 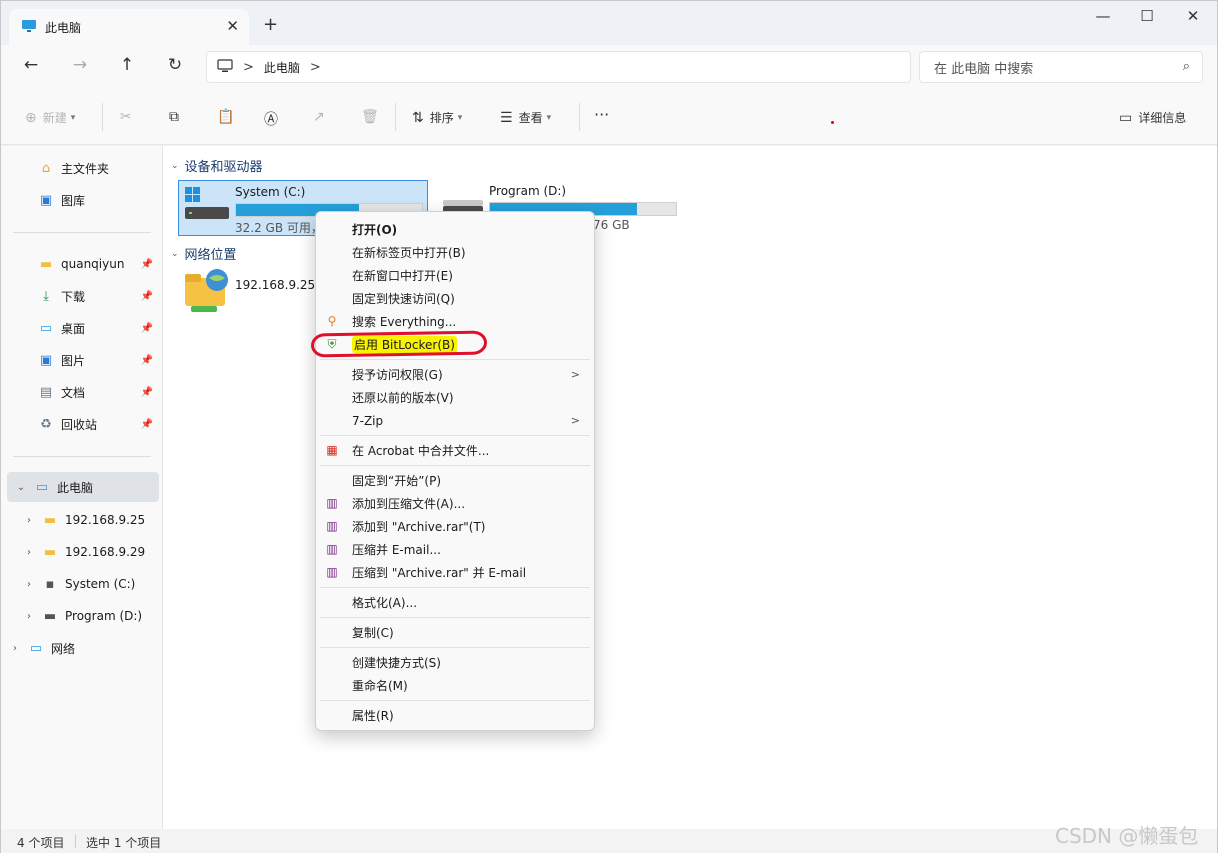 What do you see at coordinates (528, 191) in the screenshot?
I see `drive-name: Program (D:)` at bounding box center [528, 191].